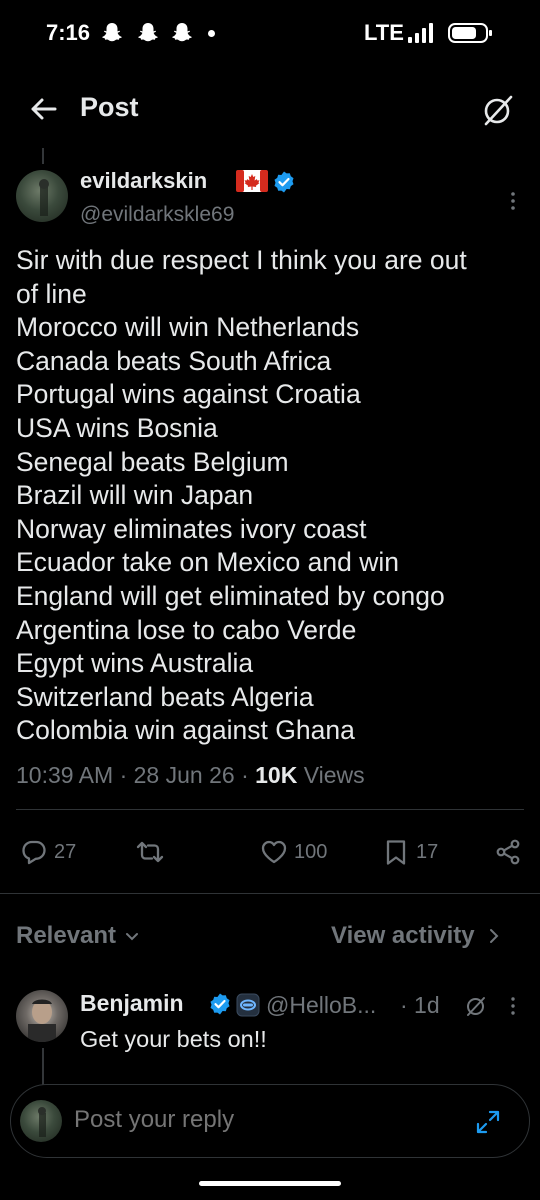 This screenshot has height=1200, width=540. What do you see at coordinates (420, 33) in the screenshot?
I see `signal-icon` at bounding box center [420, 33].